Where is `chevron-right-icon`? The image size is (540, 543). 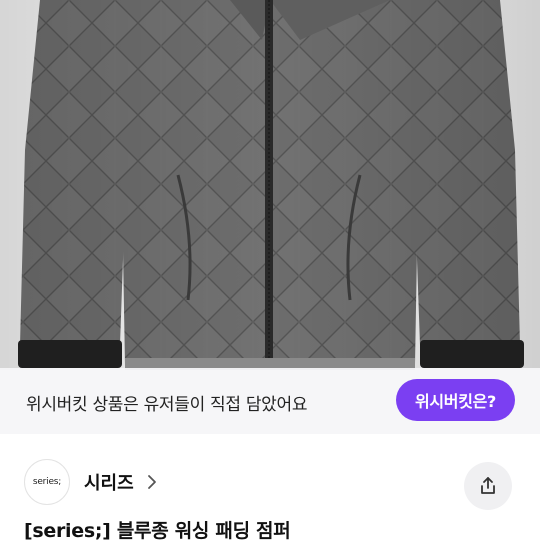
chevron-right-icon is located at coordinates (151, 482).